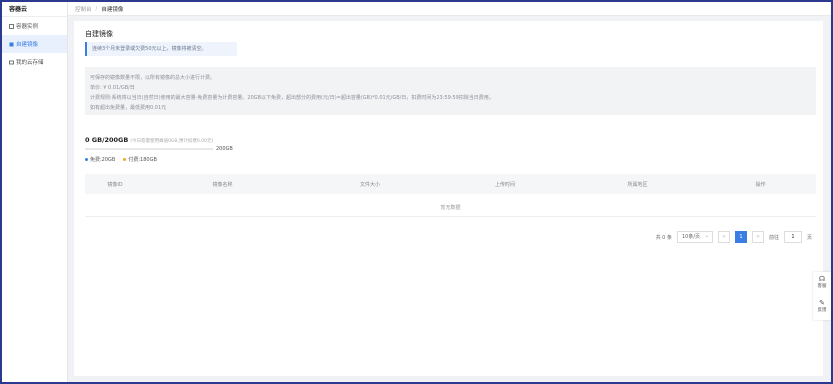  I want to click on sidebar-item-images: 自建镜像, so click(34, 44).